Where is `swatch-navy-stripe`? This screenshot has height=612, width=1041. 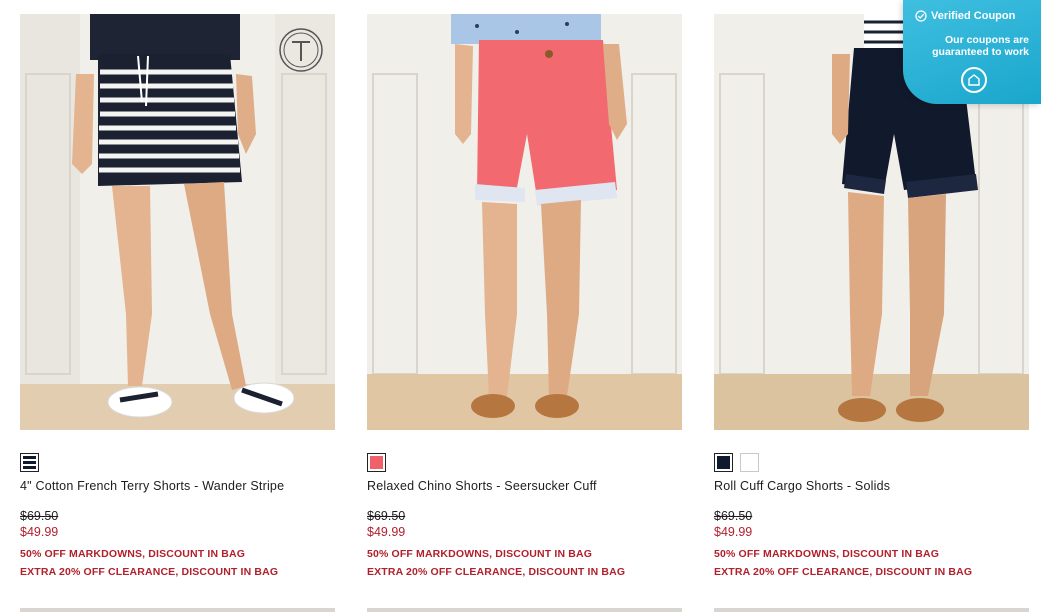
swatch-navy-stripe is located at coordinates (29, 462).